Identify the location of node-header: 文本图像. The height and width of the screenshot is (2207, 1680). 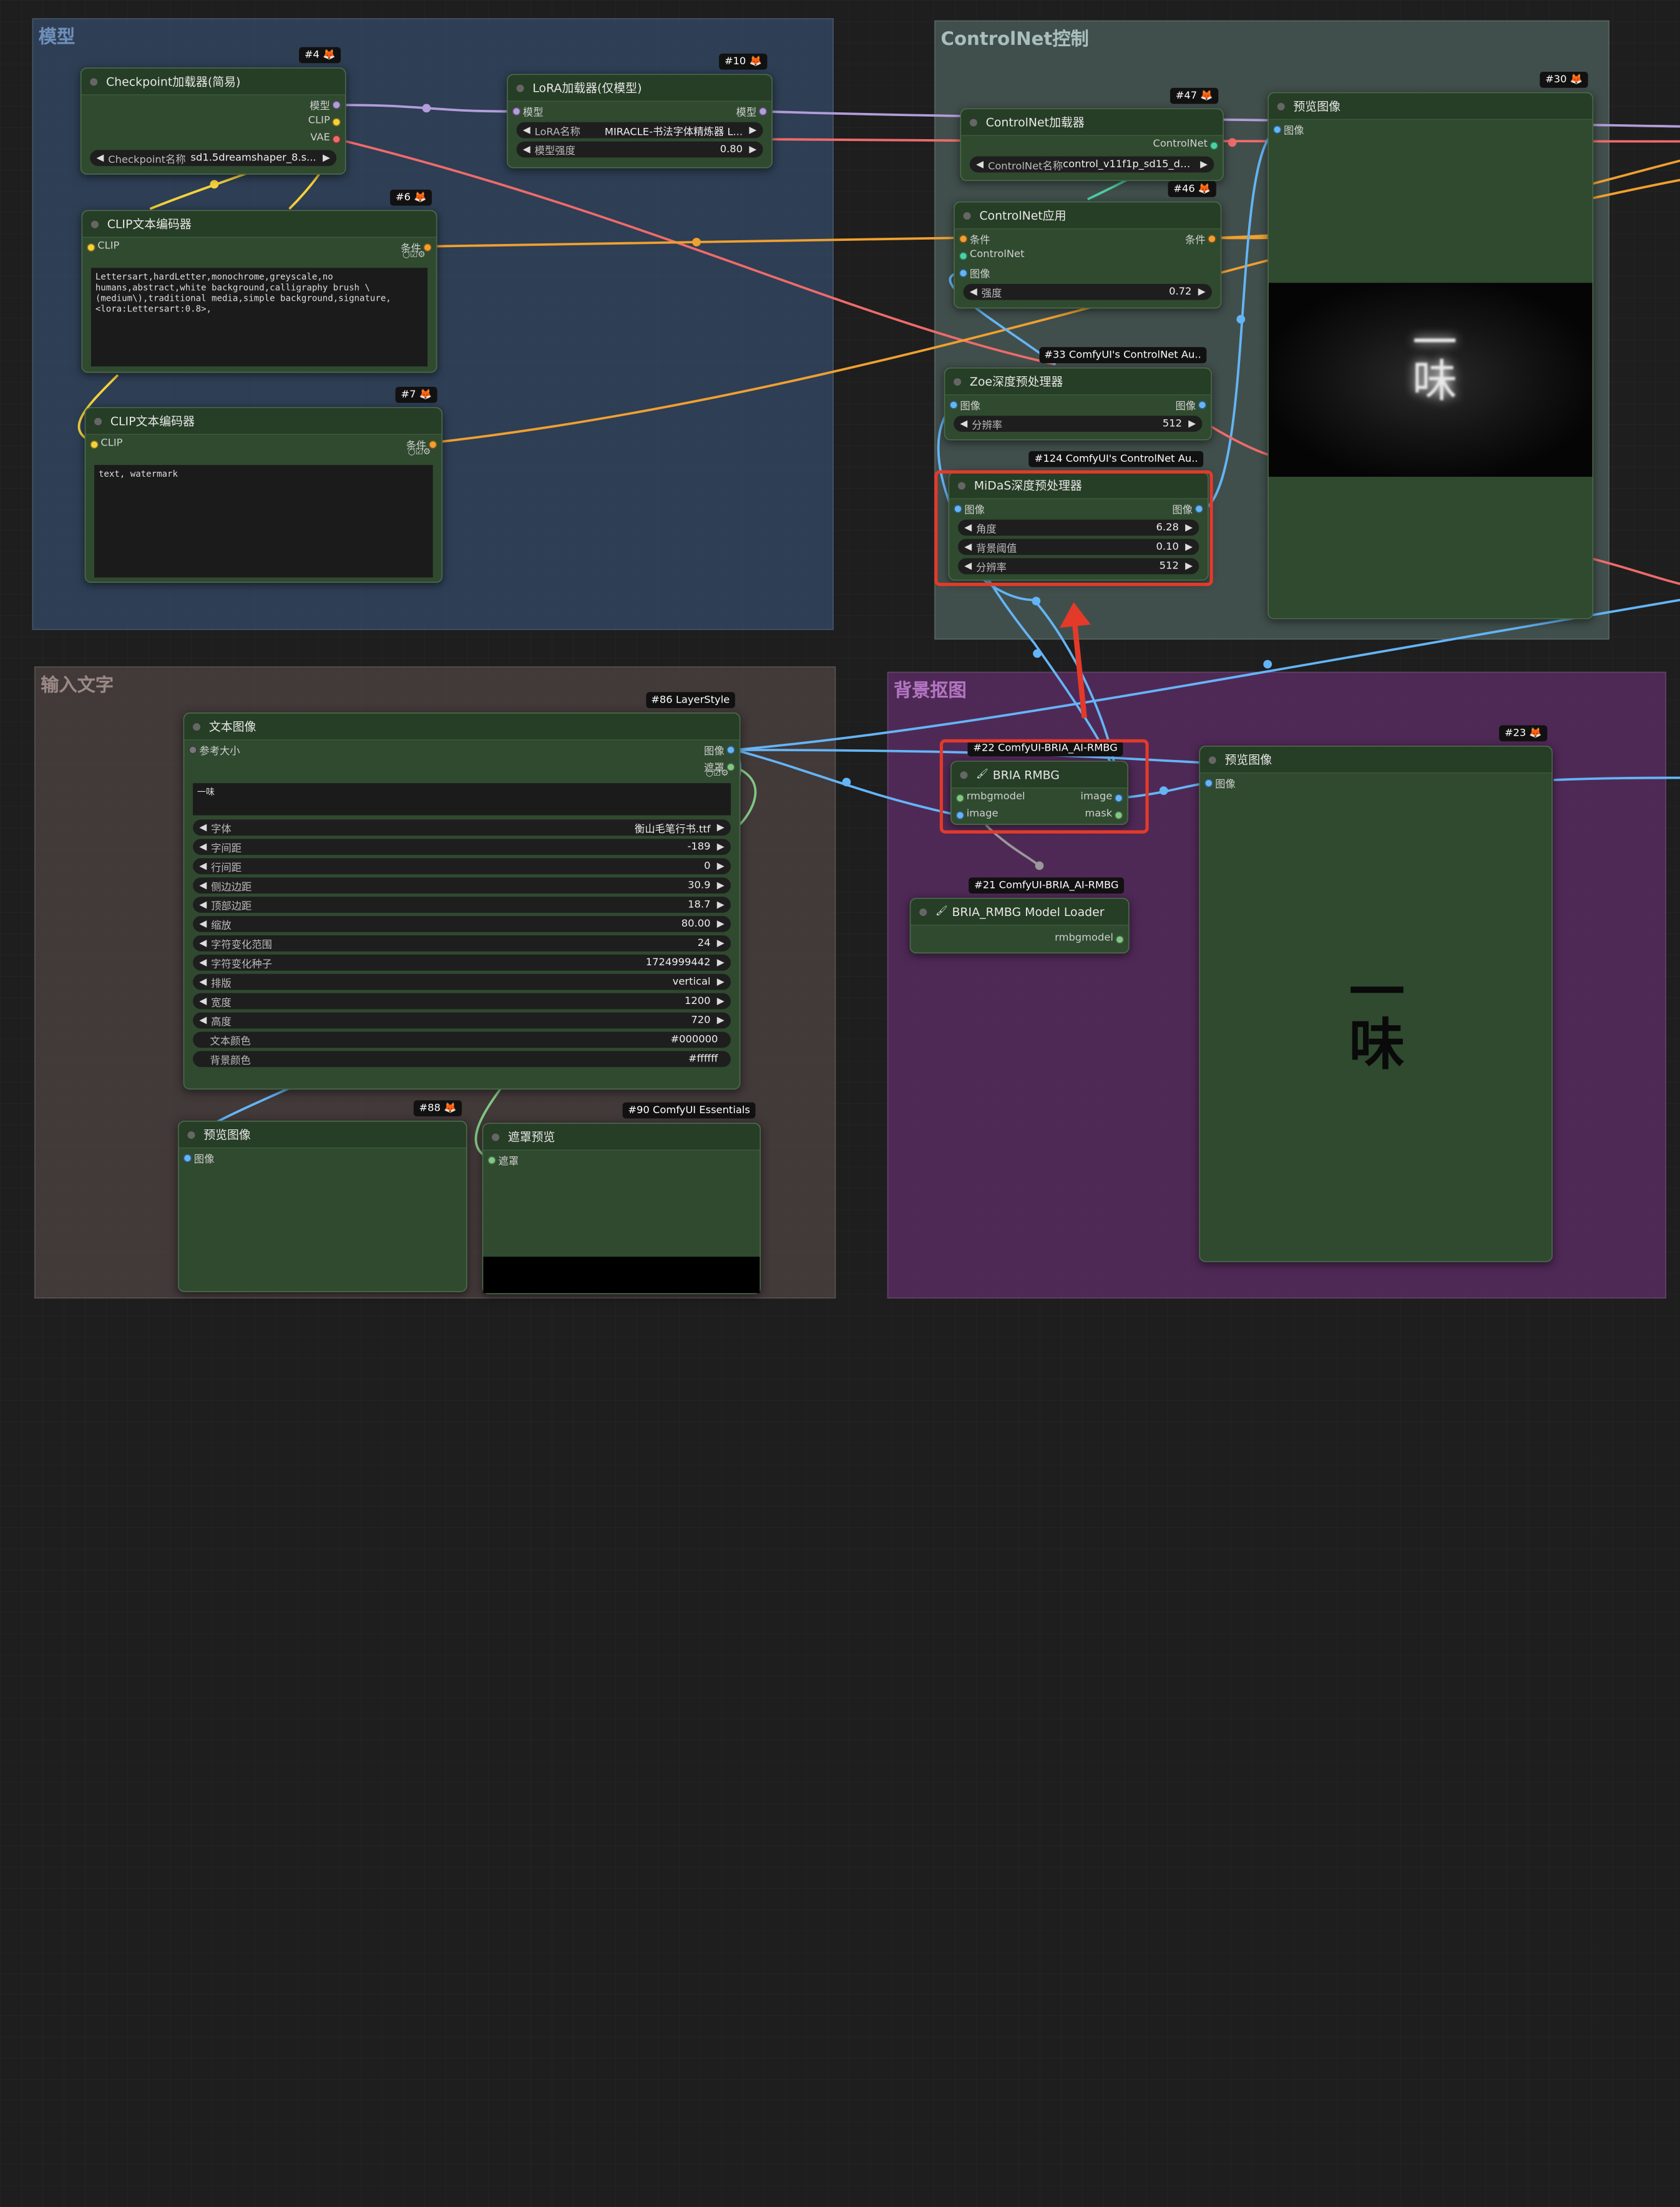
(462, 727).